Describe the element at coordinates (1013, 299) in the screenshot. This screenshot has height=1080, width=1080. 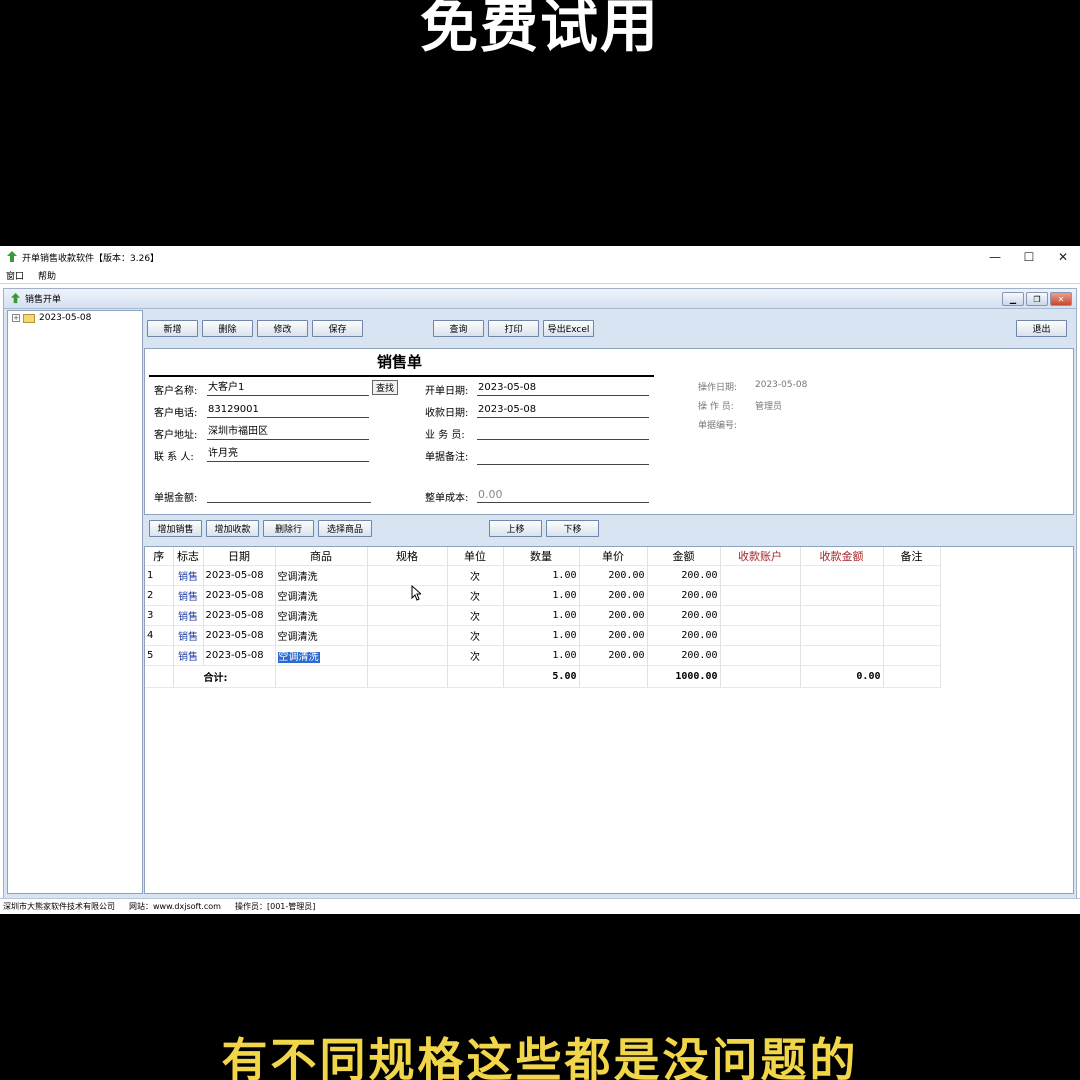
I see `child-minimize-icon: ▁` at that location.